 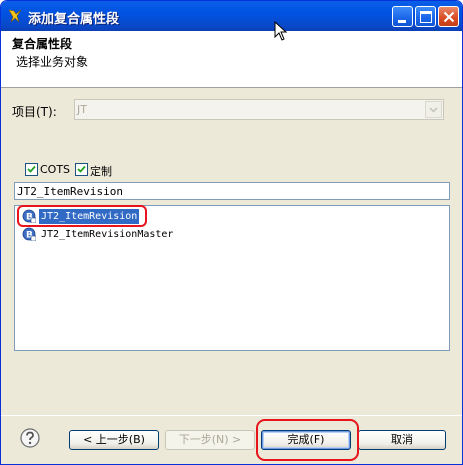 What do you see at coordinates (231, 415) in the screenshot?
I see `footer-divider` at bounding box center [231, 415].